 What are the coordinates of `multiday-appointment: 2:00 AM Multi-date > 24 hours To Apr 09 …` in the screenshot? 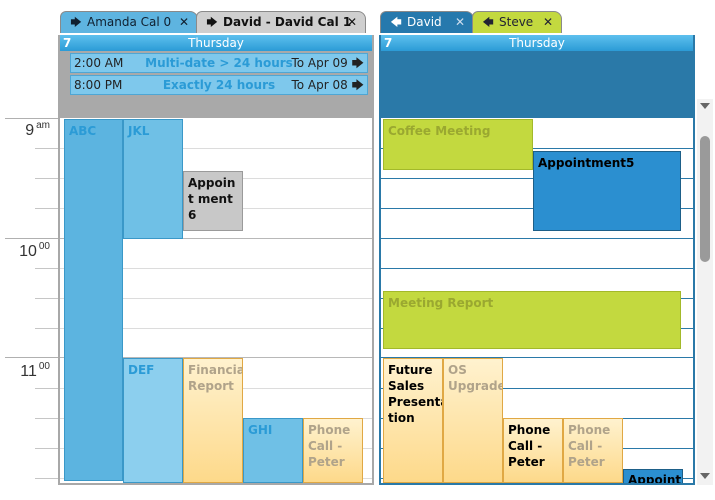 It's located at (219, 63).